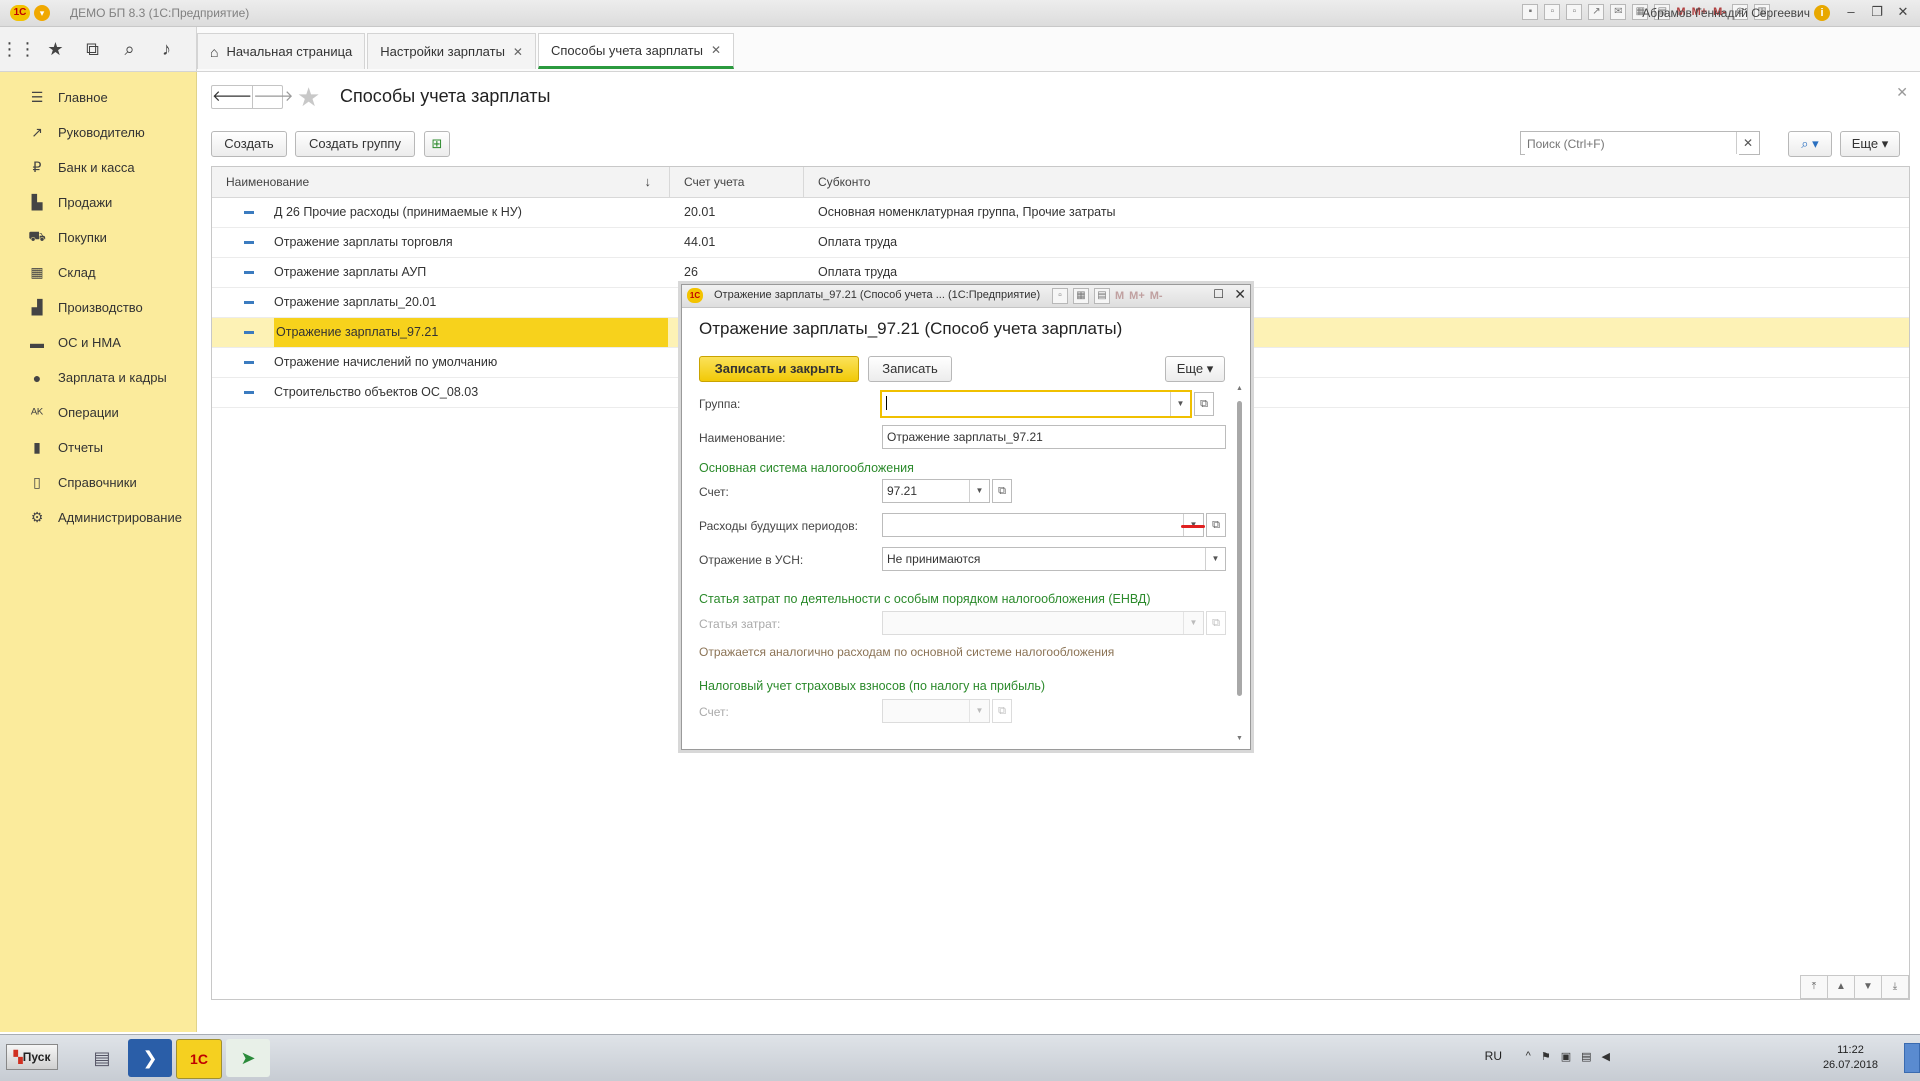 The height and width of the screenshot is (1081, 1920). What do you see at coordinates (1036, 404) in the screenshot?
I see `group-field: ▼` at bounding box center [1036, 404].